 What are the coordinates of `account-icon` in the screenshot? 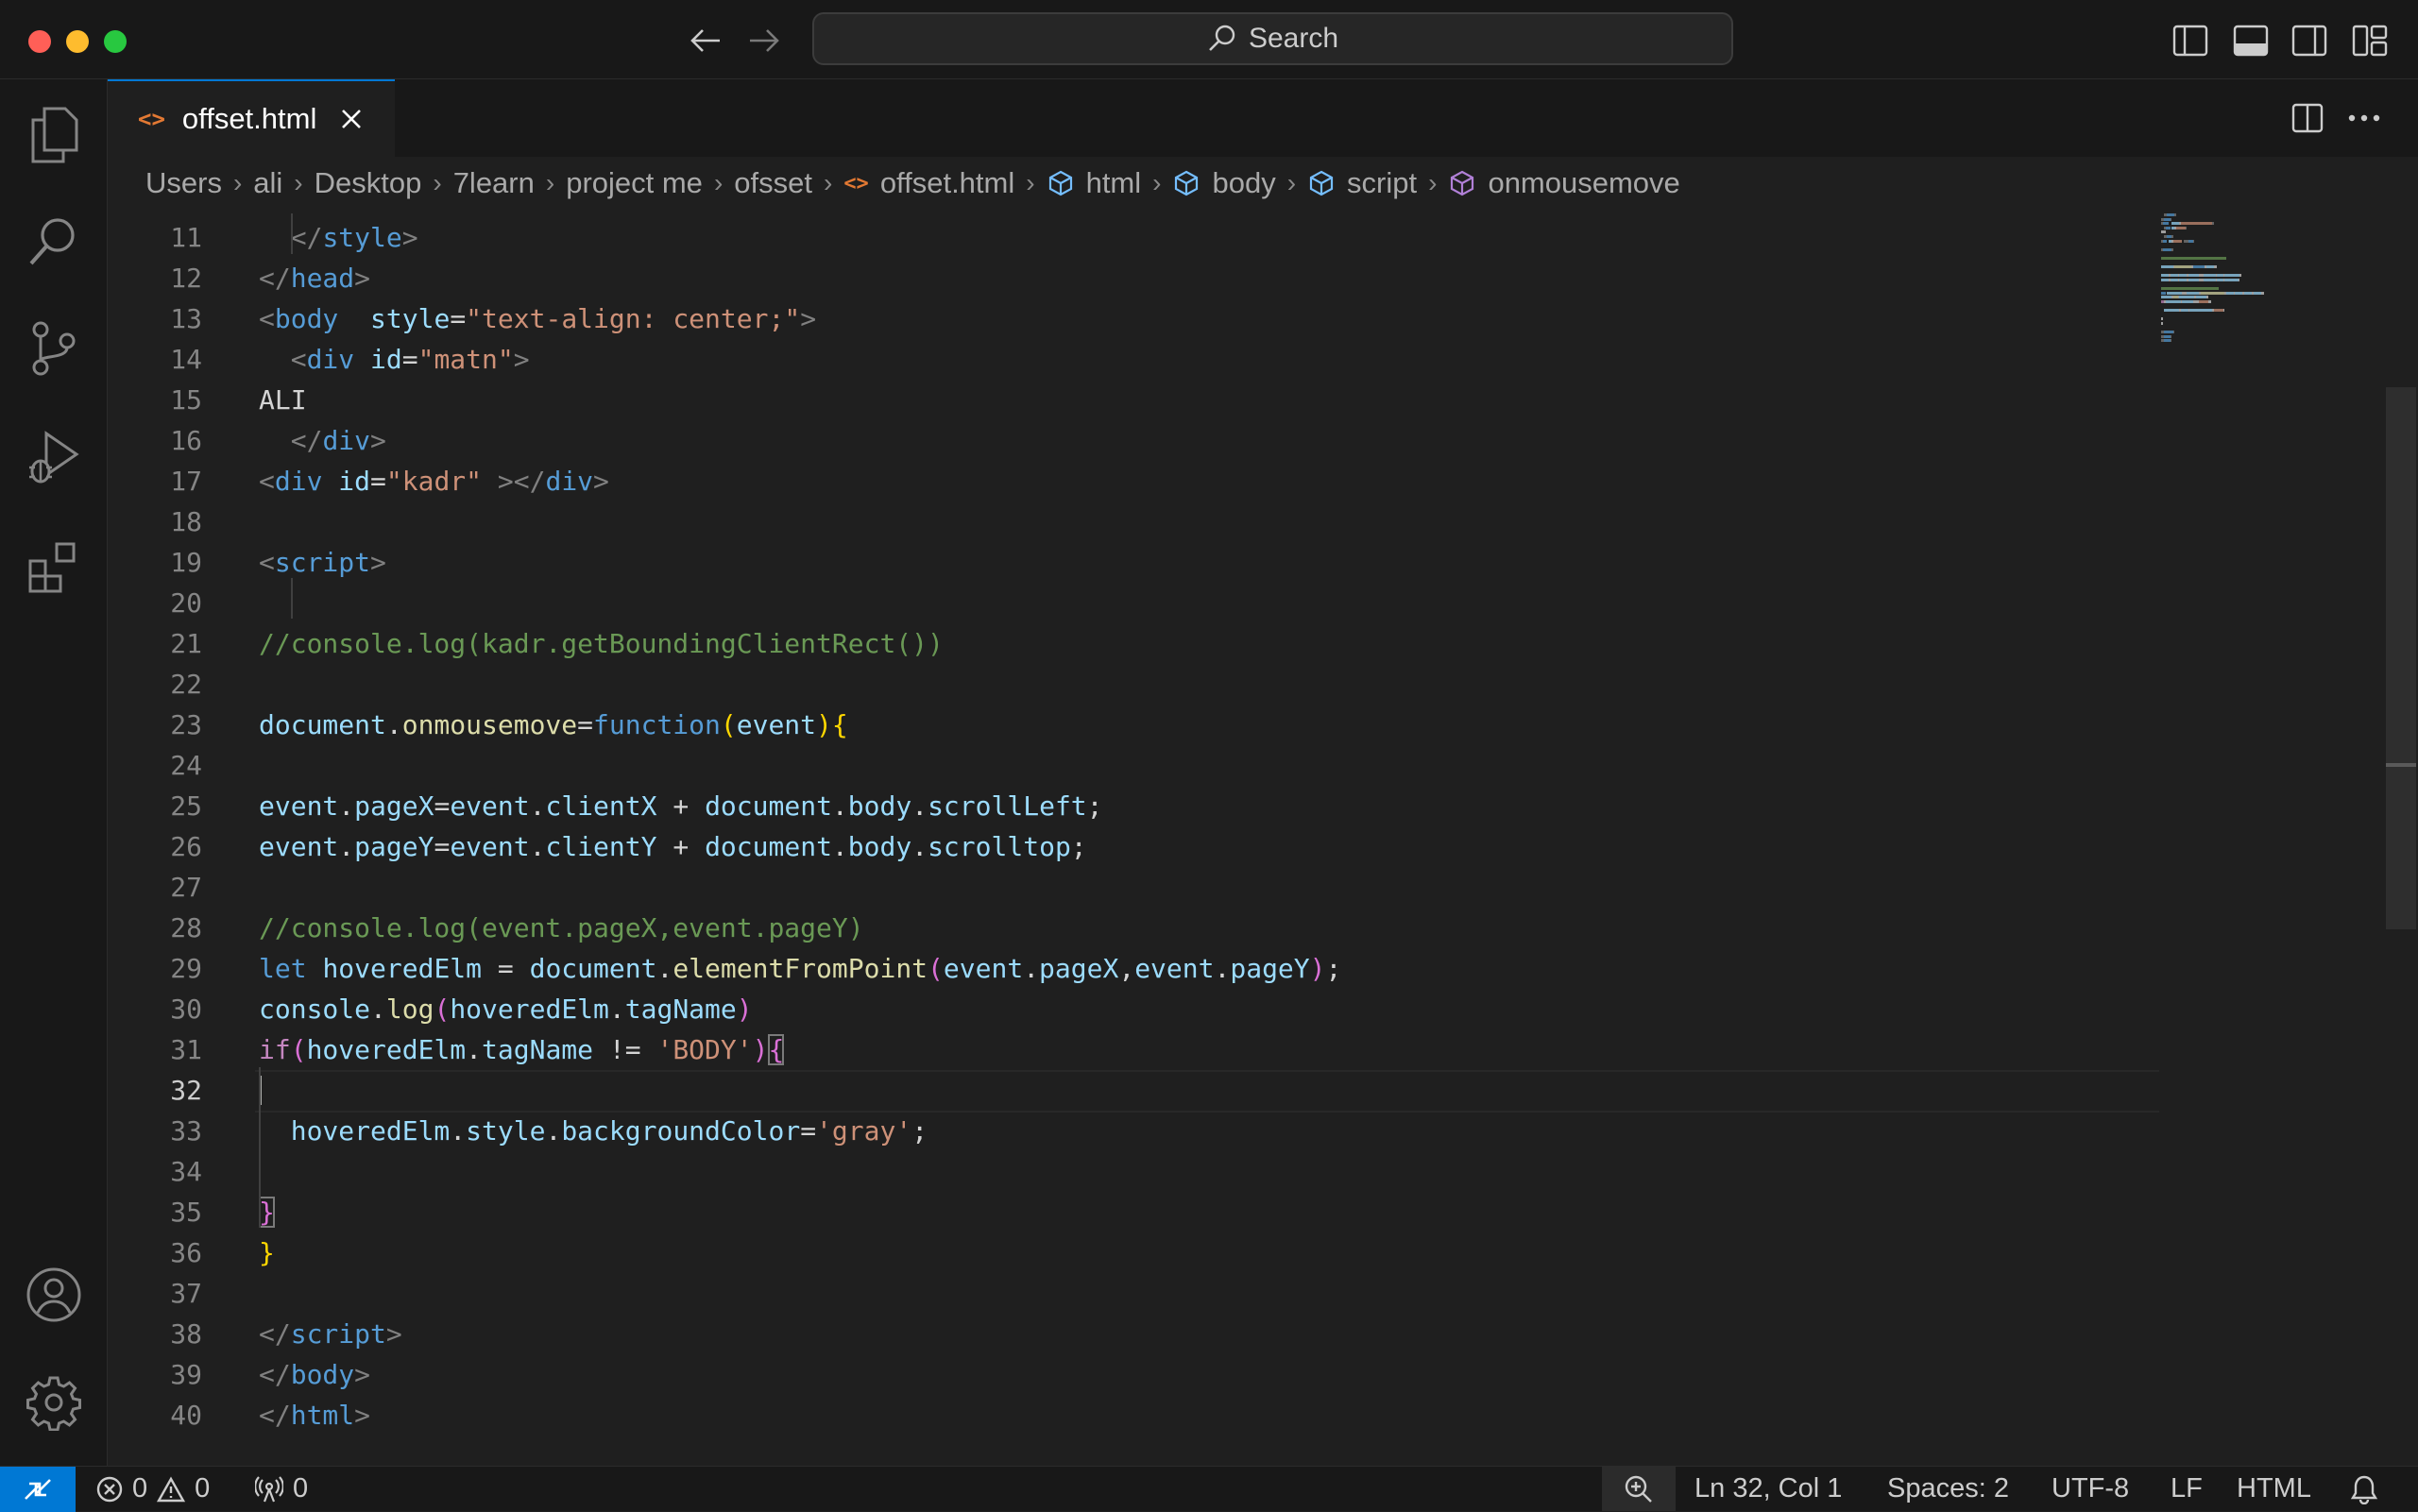 It's located at (54, 1294).